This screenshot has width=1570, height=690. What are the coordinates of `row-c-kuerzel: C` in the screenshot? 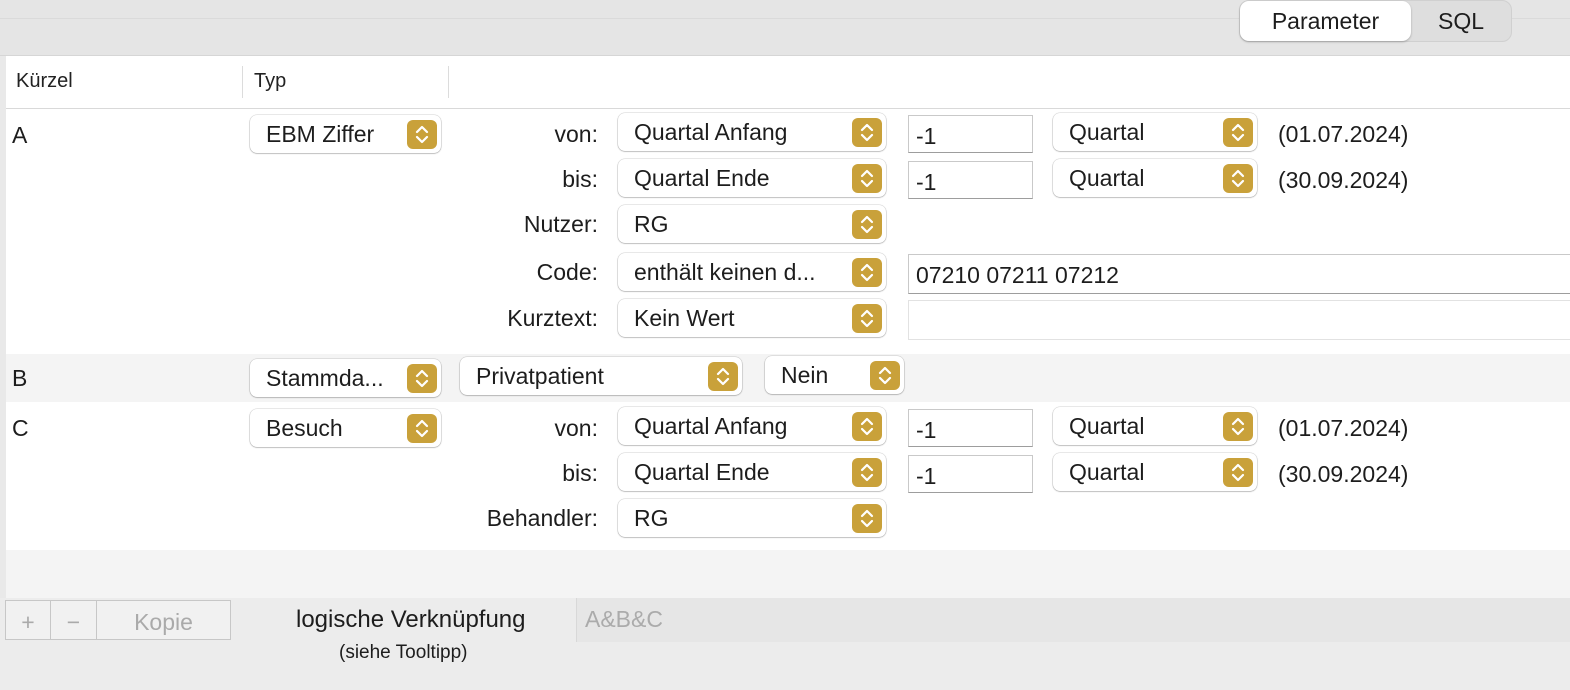 It's located at (20, 428).